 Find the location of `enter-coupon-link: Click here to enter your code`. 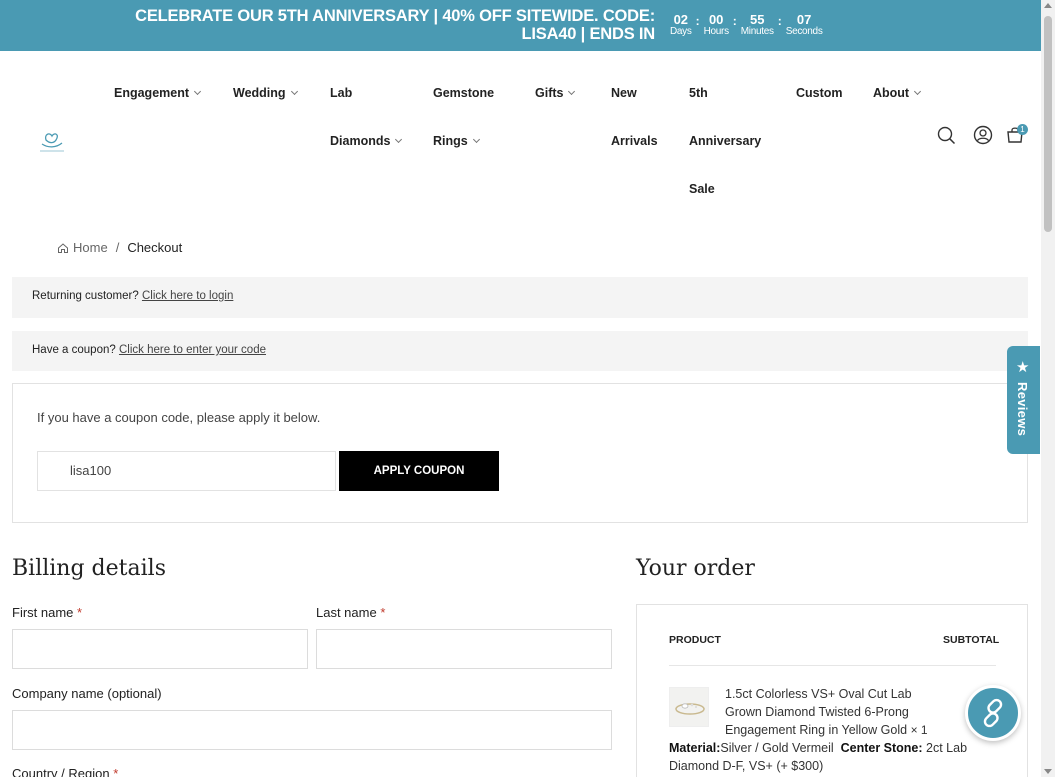

enter-coupon-link: Click here to enter your code is located at coordinates (192, 350).